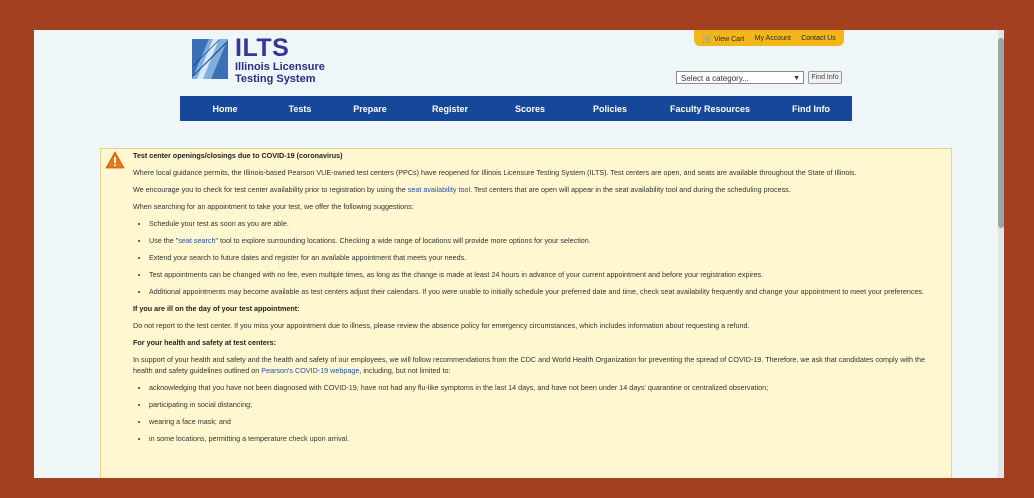 Image resolution: width=1034 pixels, height=498 pixels. I want to click on scrollbar-thumb, so click(1001, 133).